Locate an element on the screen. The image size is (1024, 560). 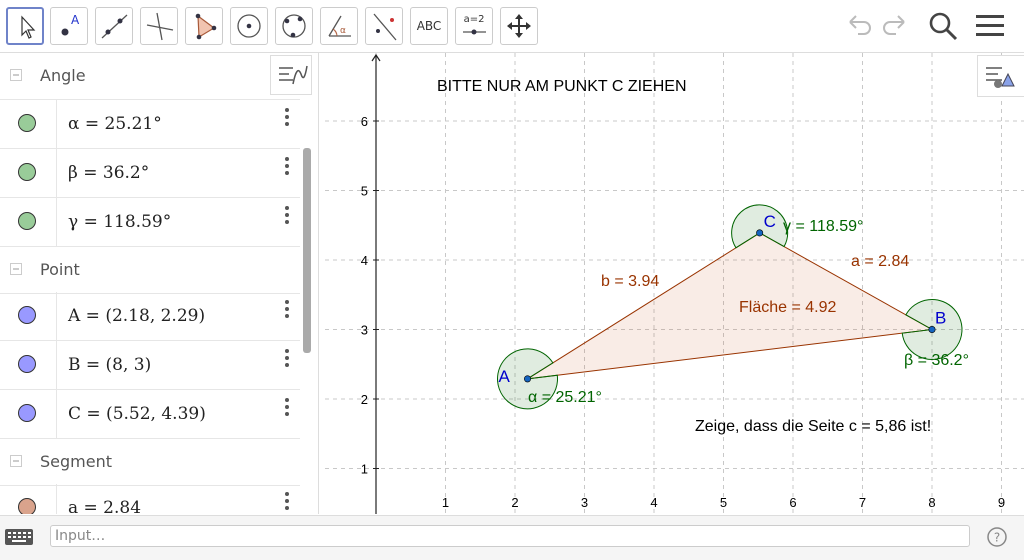
svg-text: α is located at coordinates (343, 31).